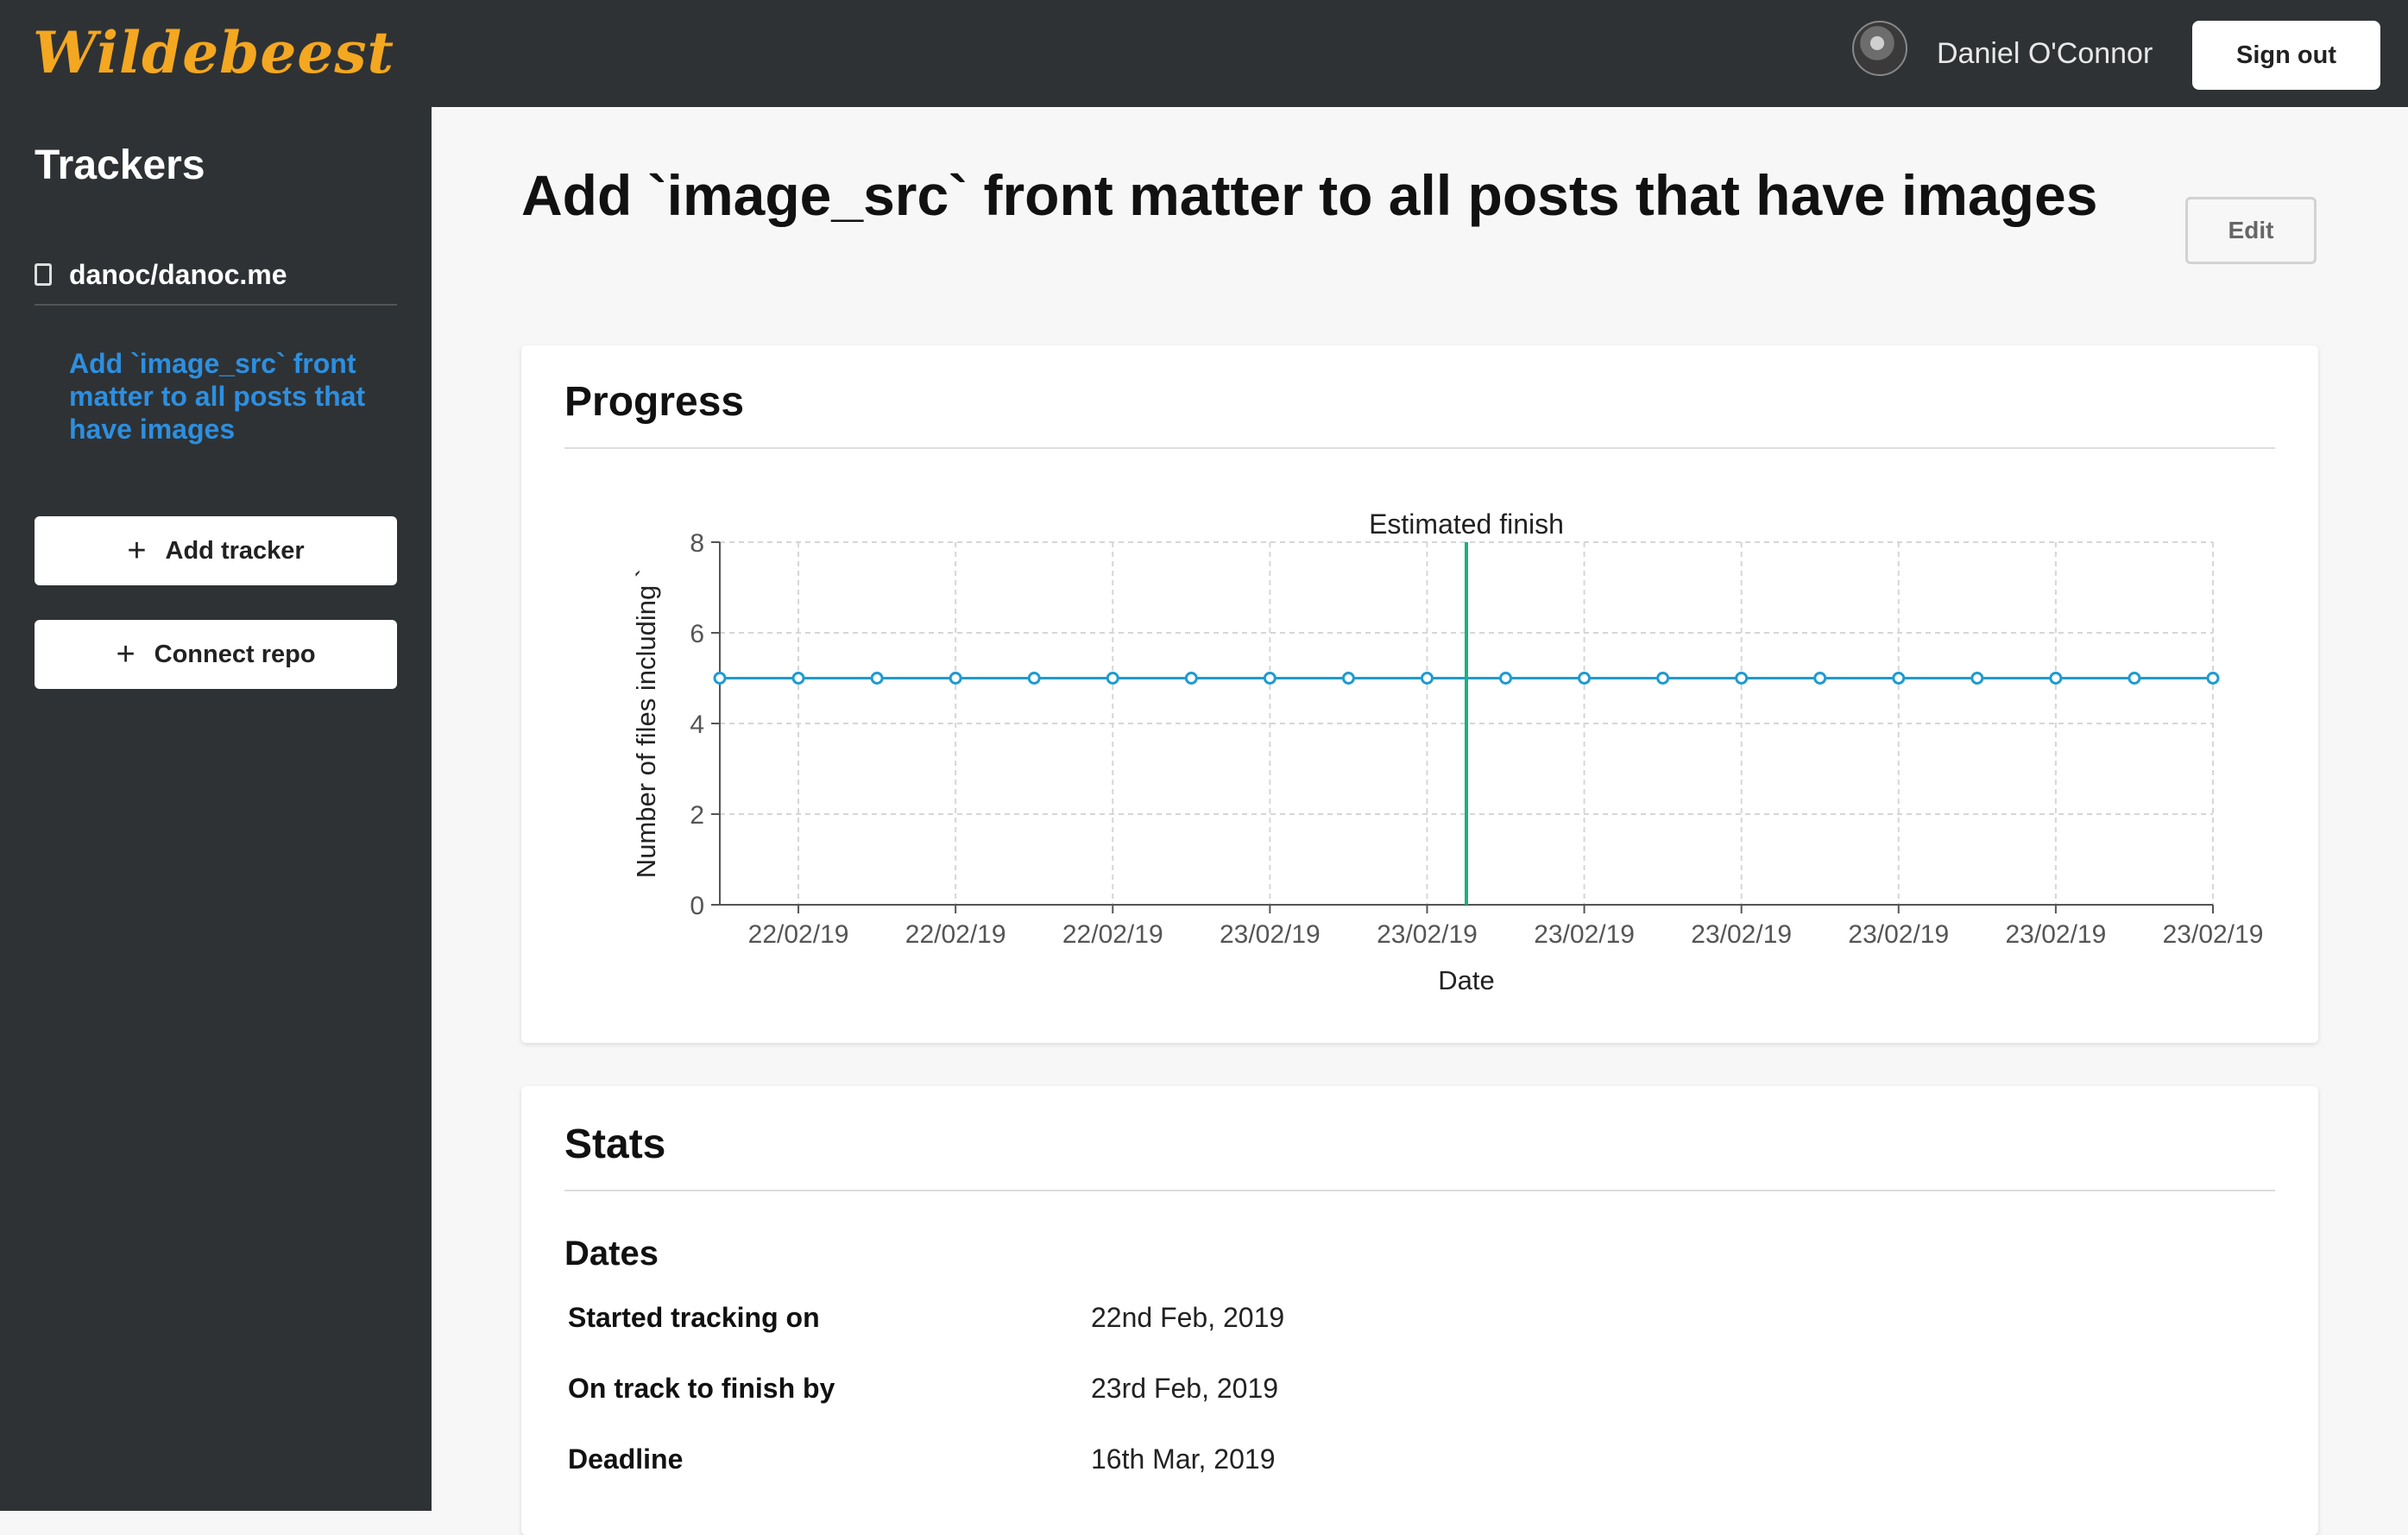 This screenshot has width=2408, height=1535. I want to click on y-tick-label: 4, so click(697, 725).